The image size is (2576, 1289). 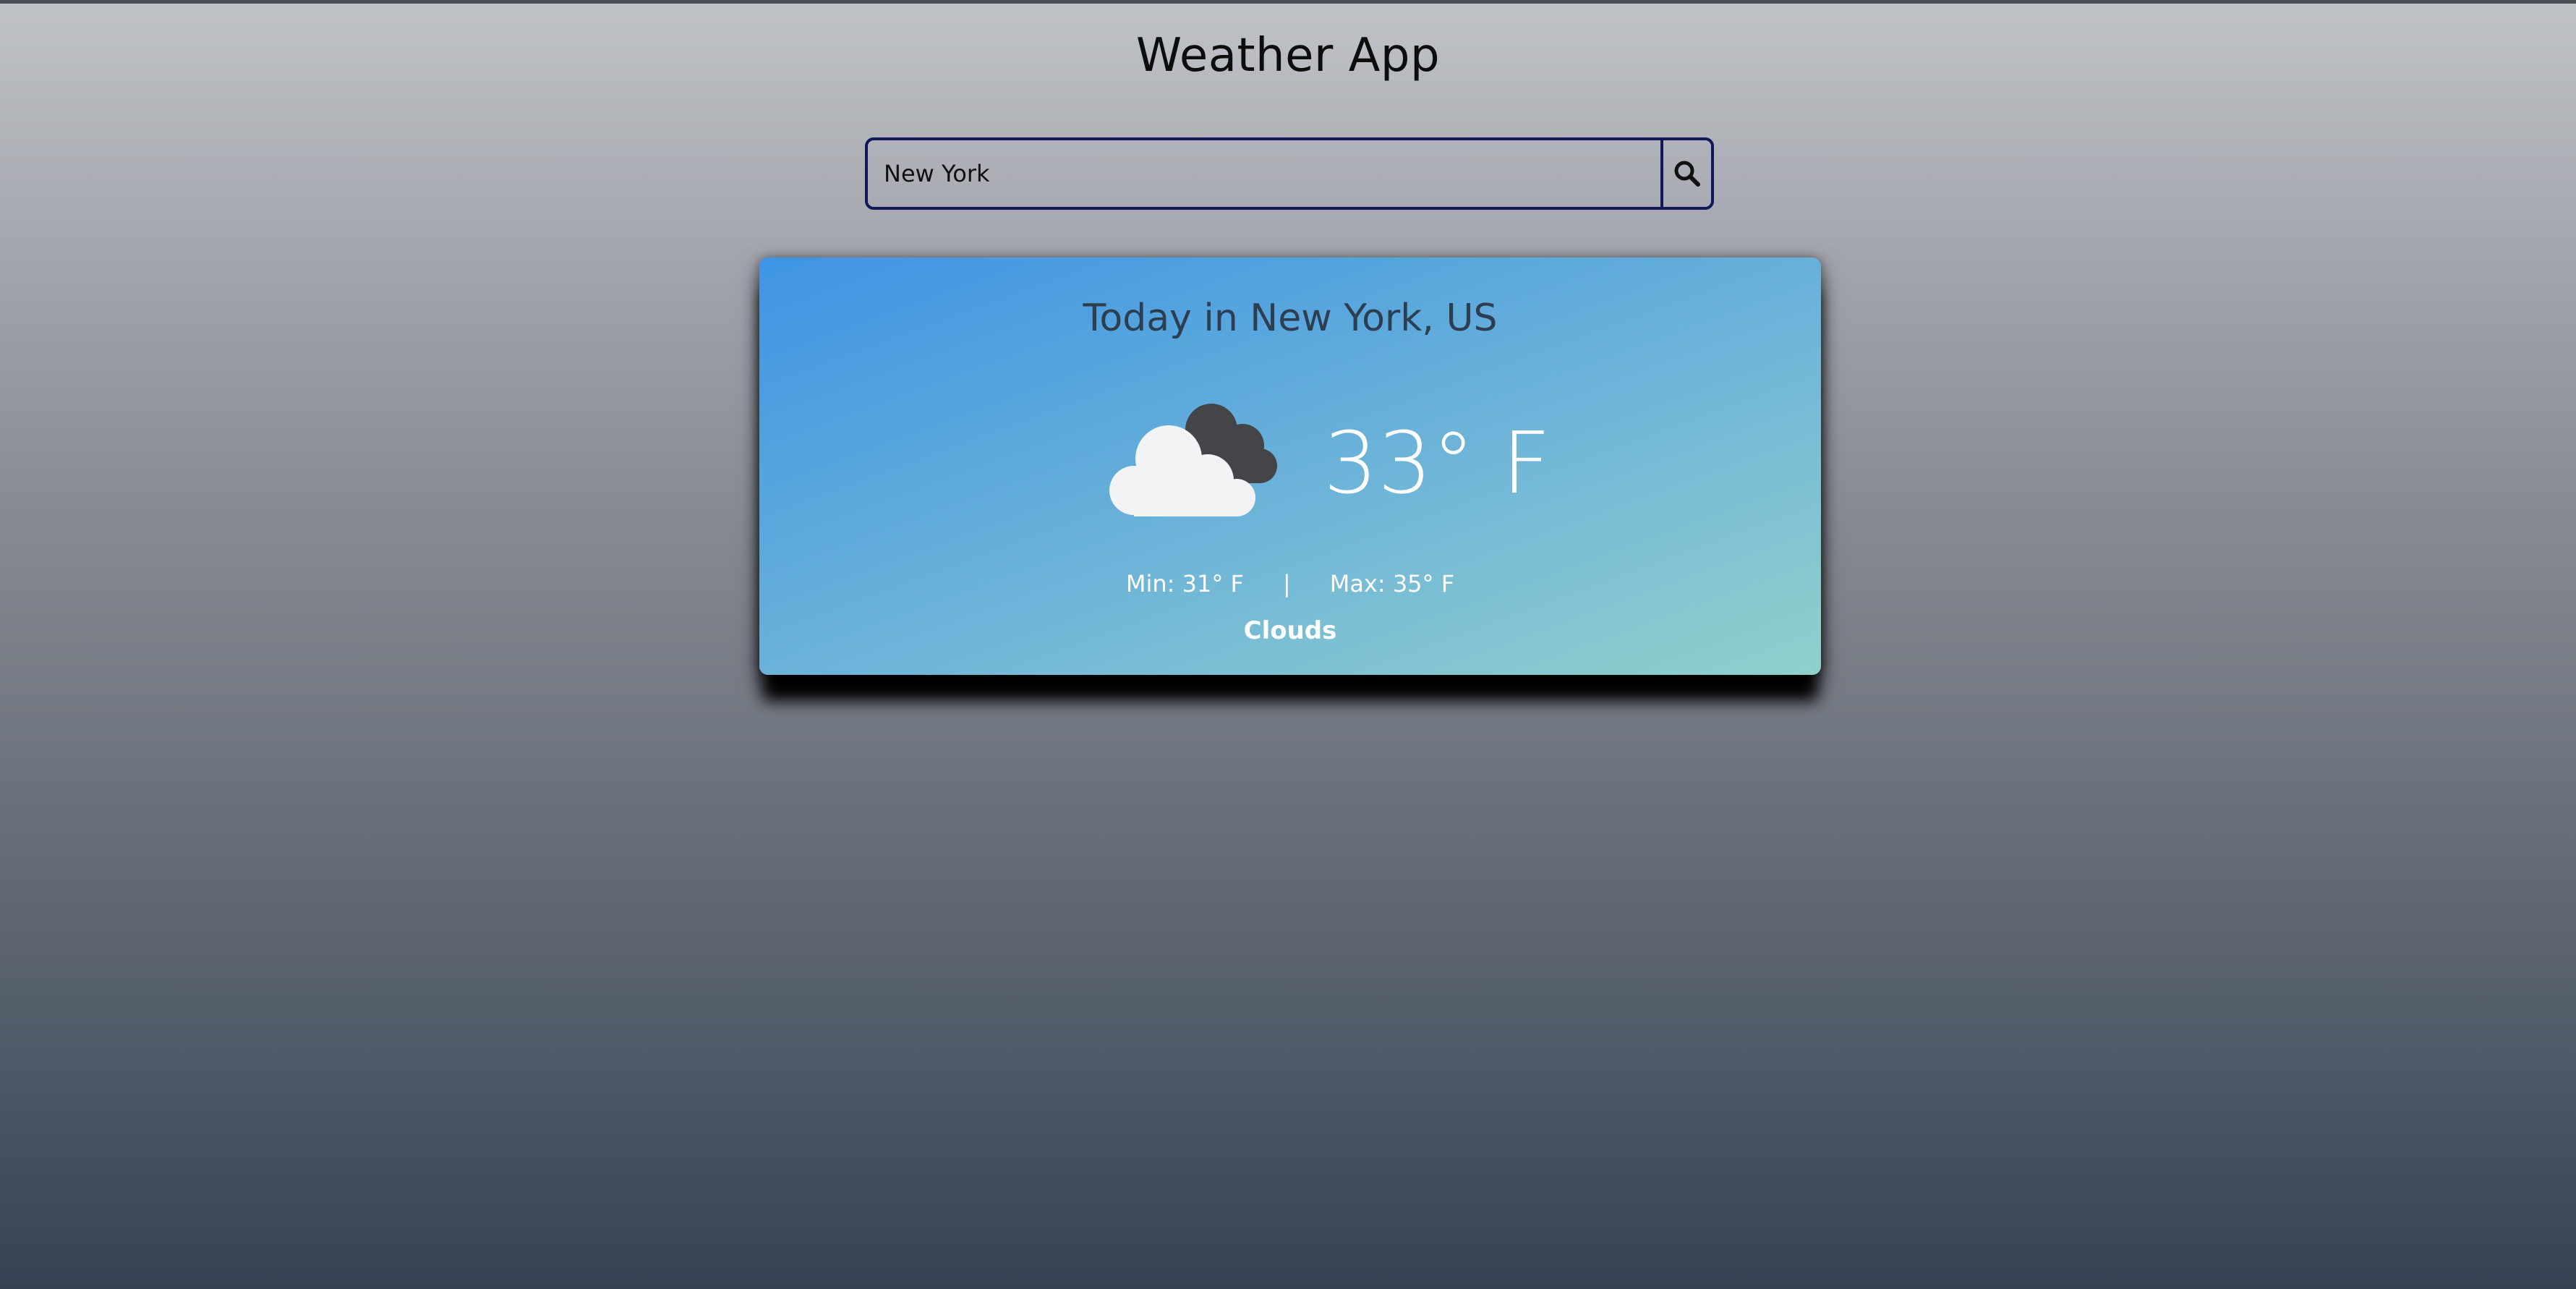 I want to click on temperature: 33° F, so click(x=1437, y=463).